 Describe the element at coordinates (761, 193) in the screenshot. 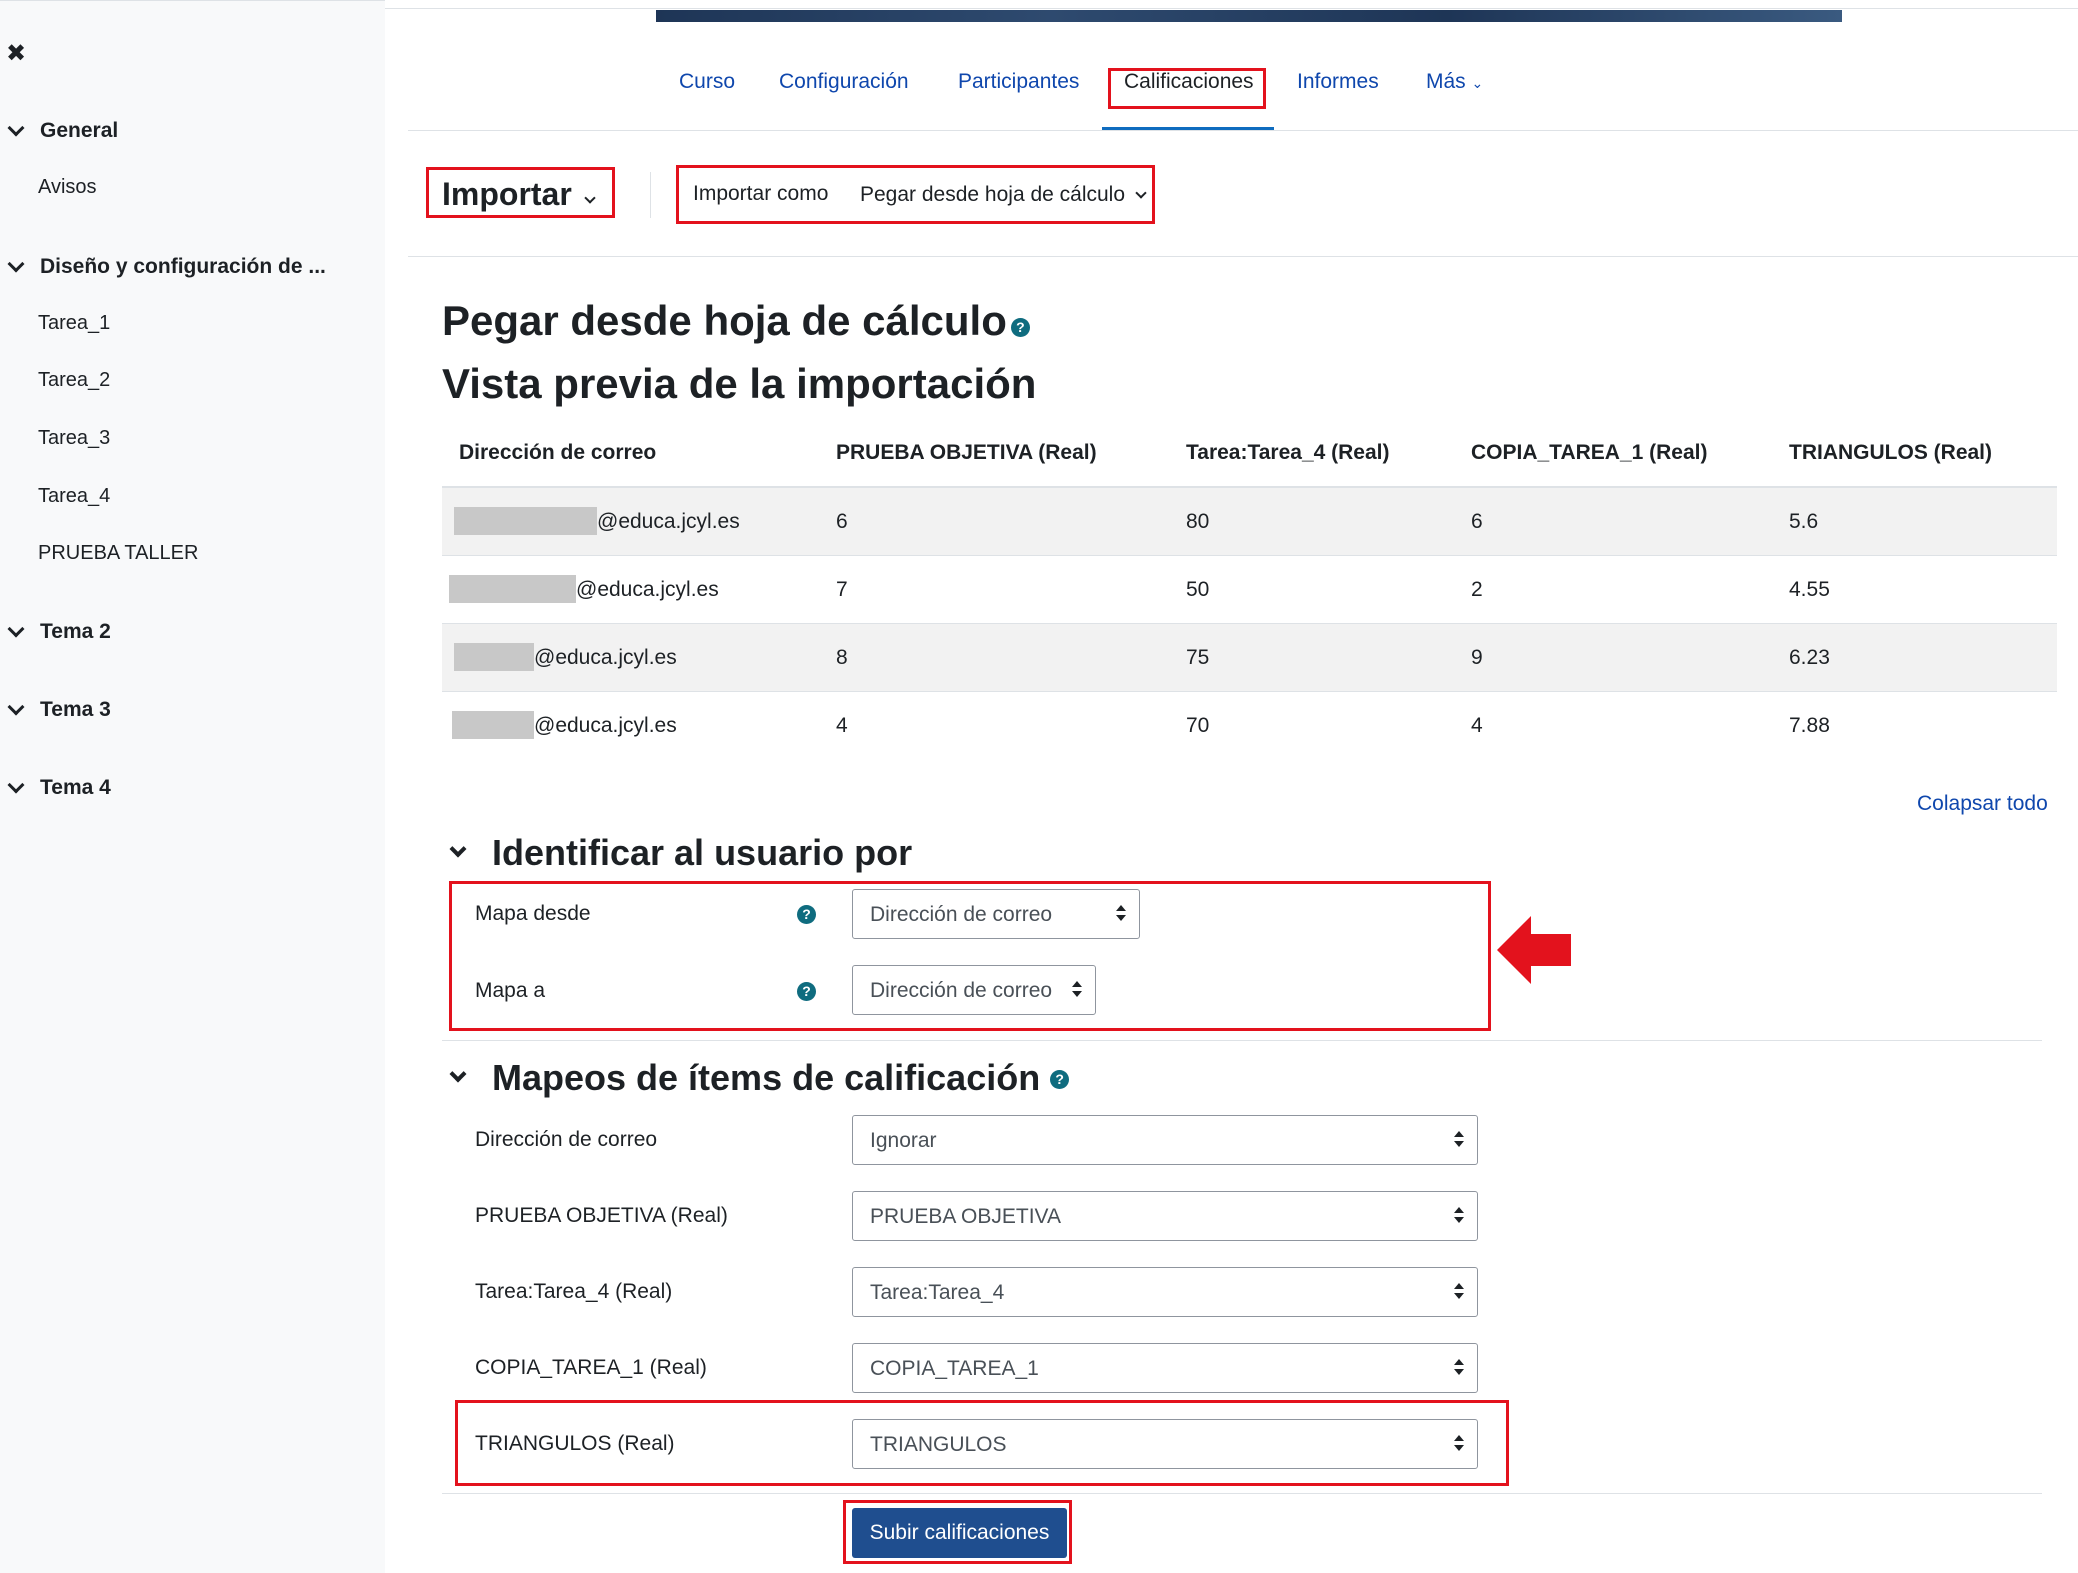

I see `import-as-label: Importar como` at that location.